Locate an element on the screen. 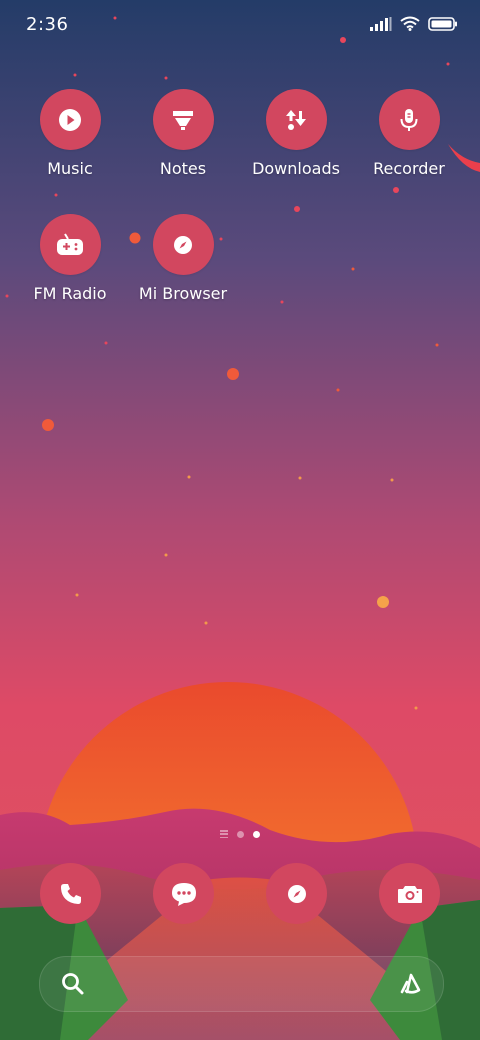 The height and width of the screenshot is (1040, 480). radio-icon is located at coordinates (70, 243).